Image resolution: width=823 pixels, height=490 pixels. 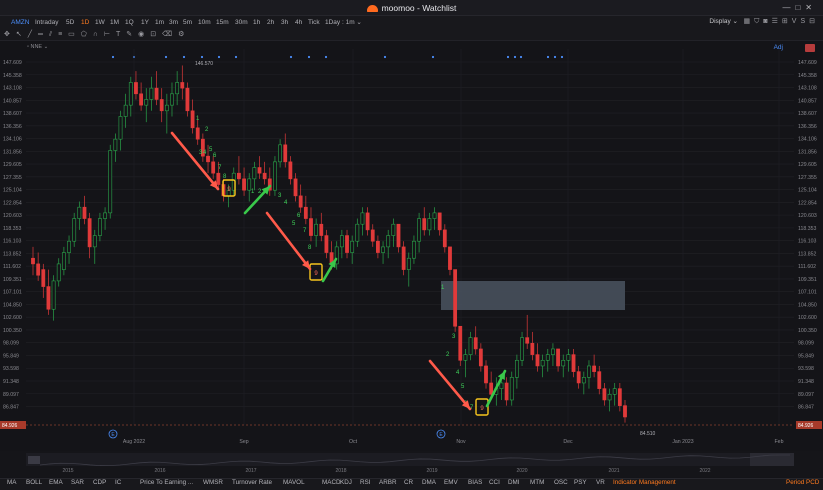 What do you see at coordinates (114, 22) in the screenshot?
I see `timeframe-1m: 1M` at bounding box center [114, 22].